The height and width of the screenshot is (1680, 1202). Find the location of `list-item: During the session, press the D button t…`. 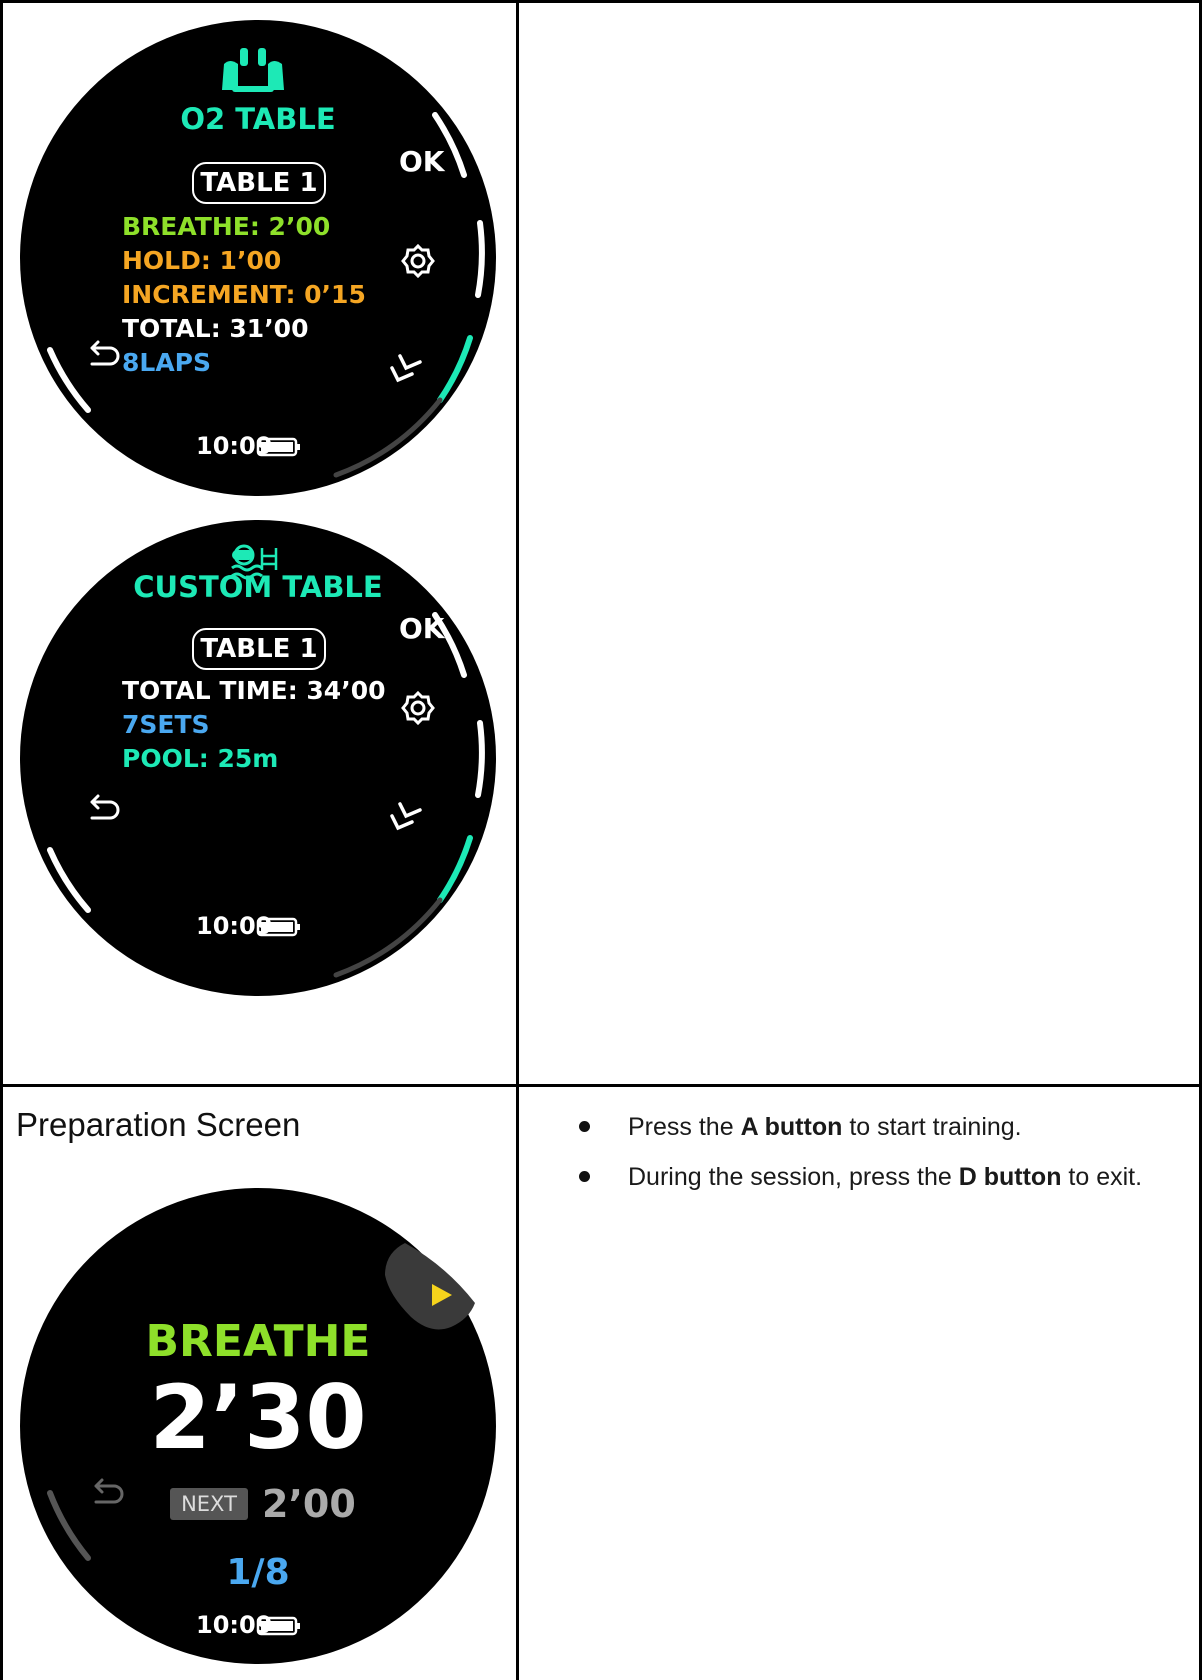

list-item: During the session, press the D button t… is located at coordinates (858, 1177).